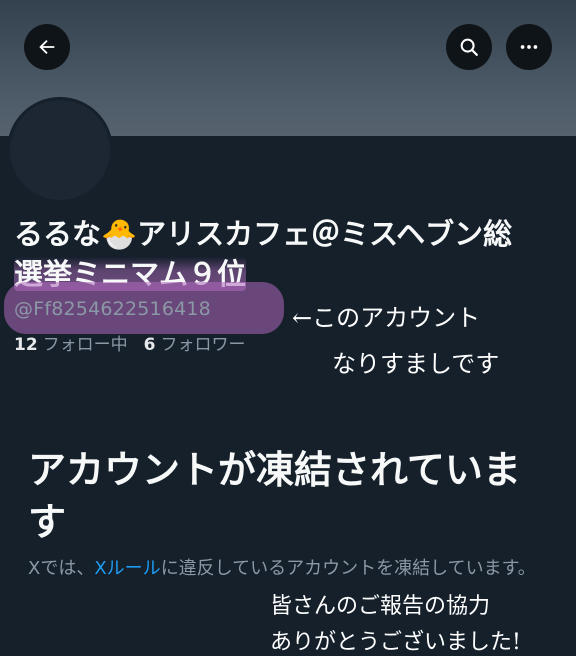 The width and height of the screenshot is (576, 656). I want to click on followers-link: 6 フォロワー, so click(195, 345).